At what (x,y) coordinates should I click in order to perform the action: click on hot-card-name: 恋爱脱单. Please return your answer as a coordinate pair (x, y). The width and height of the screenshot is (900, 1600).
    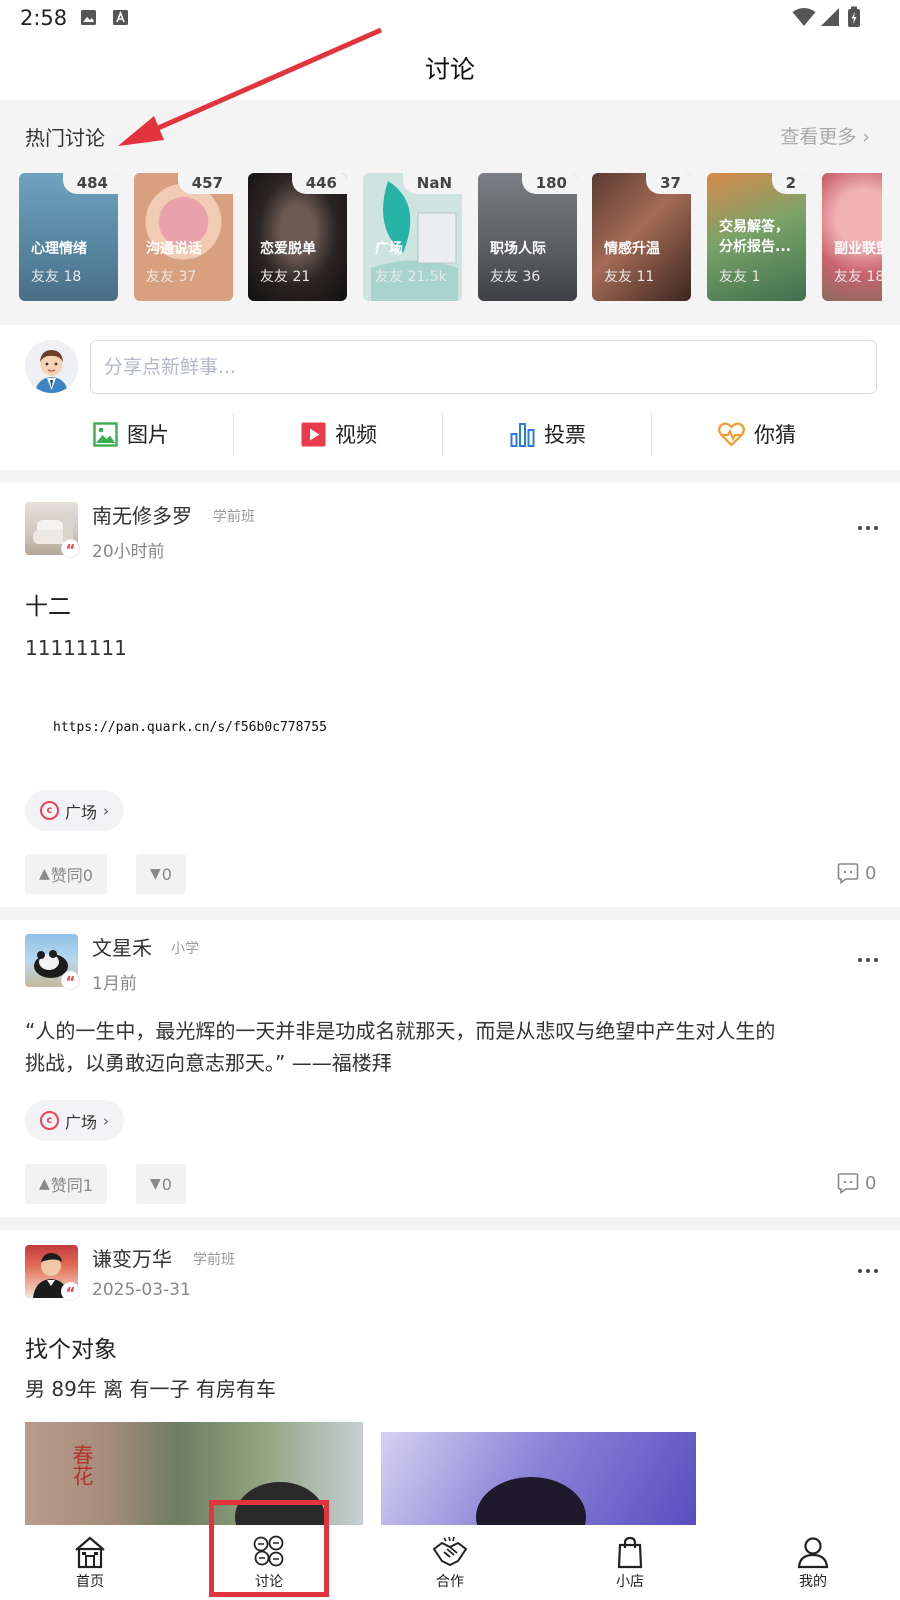
    Looking at the image, I should click on (288, 249).